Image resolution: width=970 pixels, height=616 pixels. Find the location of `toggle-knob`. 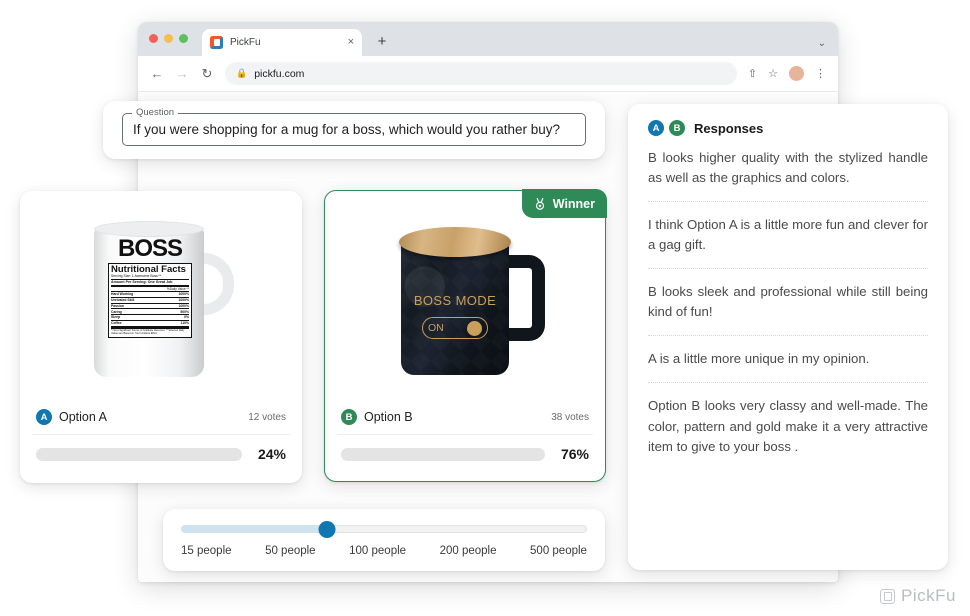

toggle-knob is located at coordinates (474, 328).